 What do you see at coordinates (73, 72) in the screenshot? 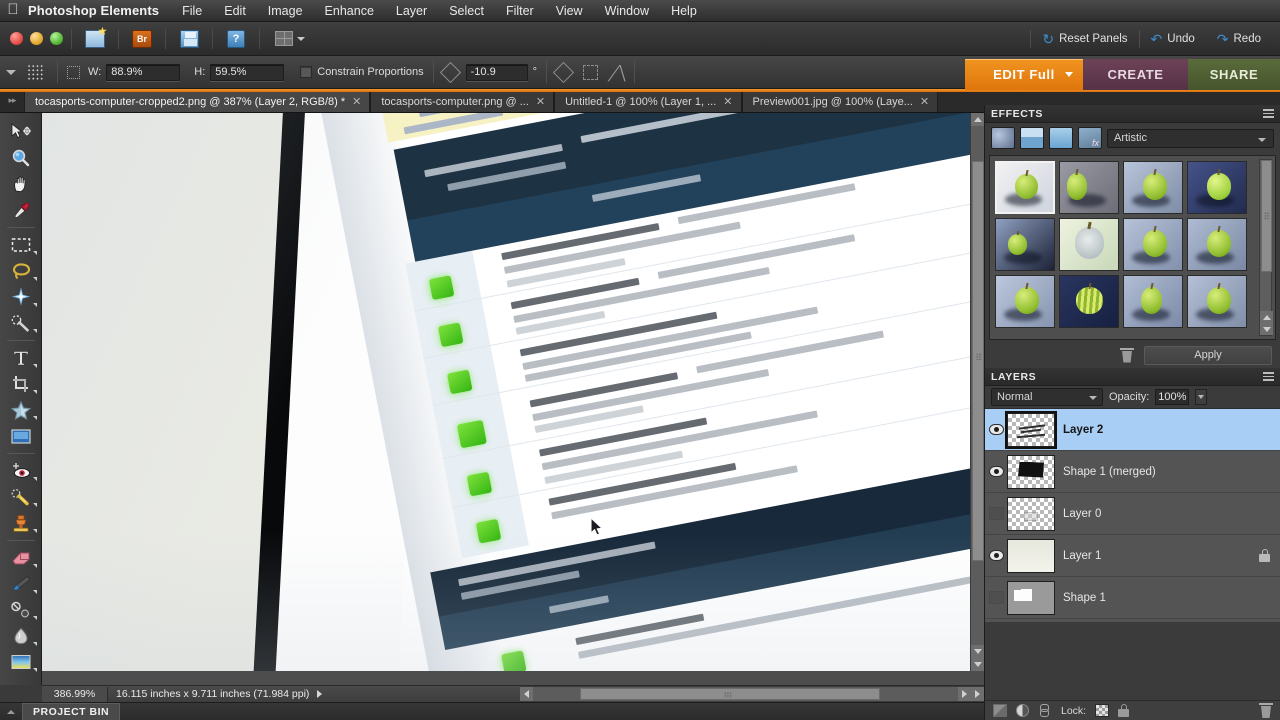
I see `reference-point-icon` at bounding box center [73, 72].